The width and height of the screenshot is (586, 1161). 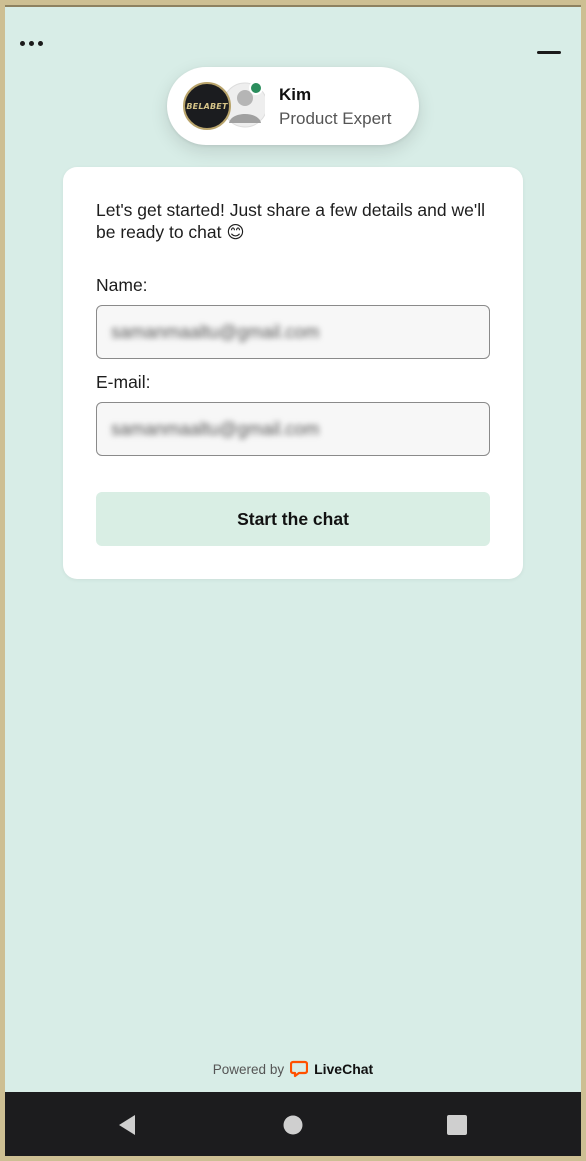 I want to click on minimize-icon, so click(x=549, y=49).